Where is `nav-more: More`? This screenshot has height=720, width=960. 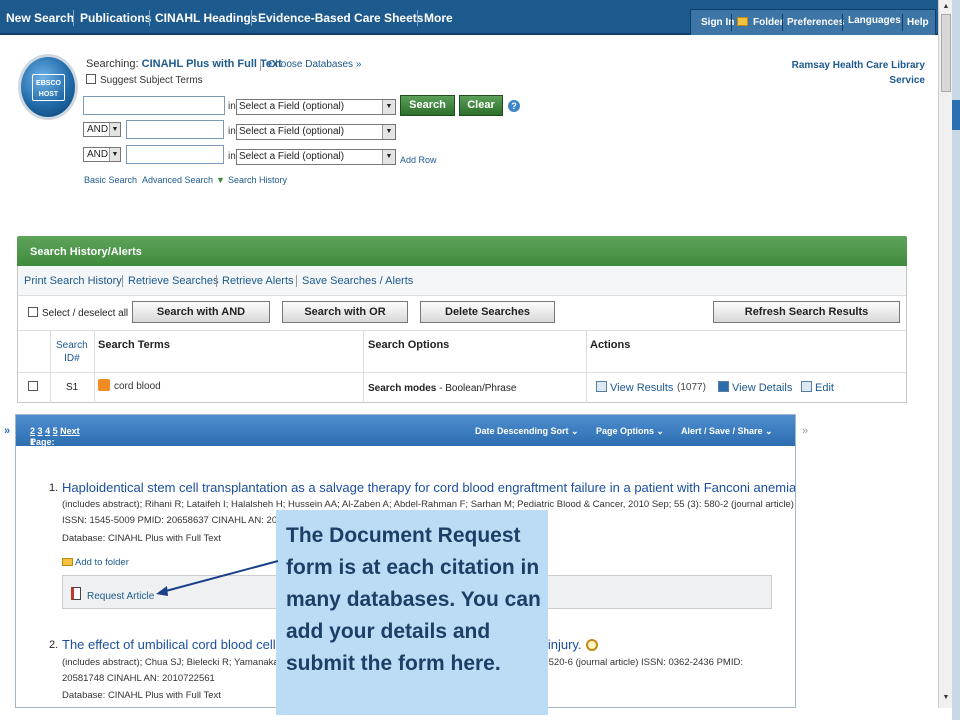 nav-more: More is located at coordinates (438, 18).